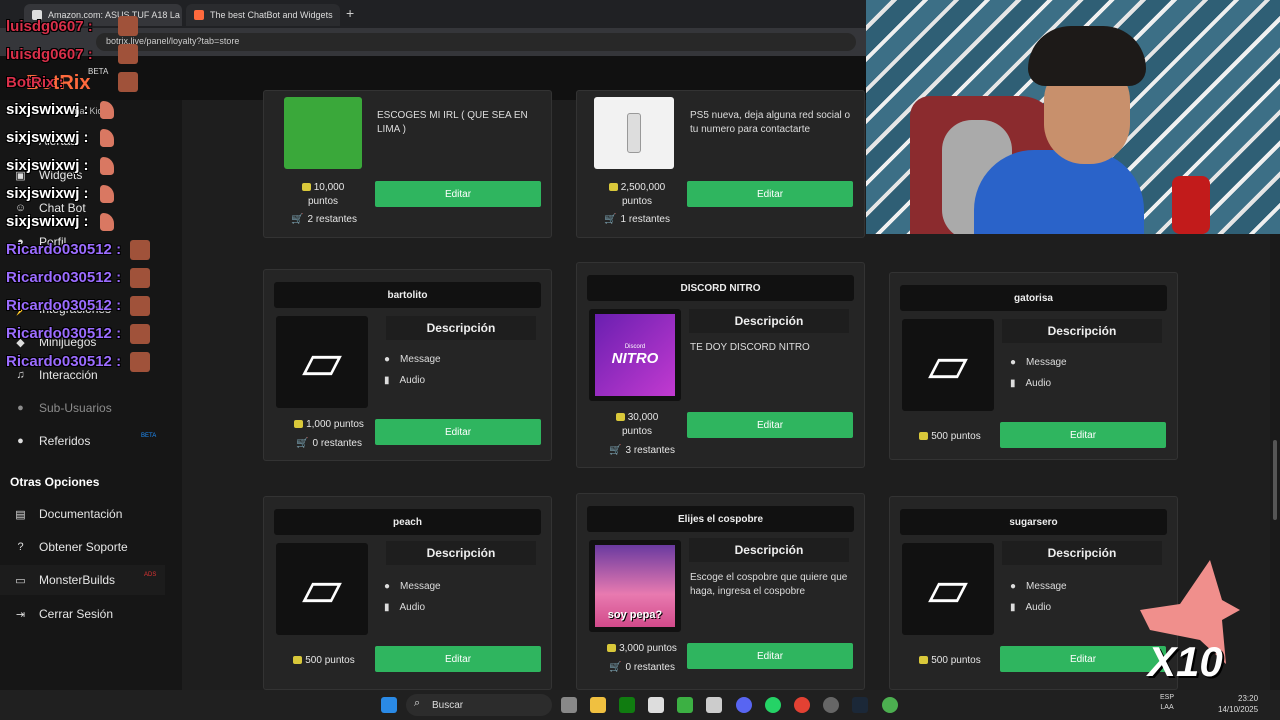 This screenshot has width=1280, height=720. What do you see at coordinates (598, 705) in the screenshot?
I see `folder-icon` at bounding box center [598, 705].